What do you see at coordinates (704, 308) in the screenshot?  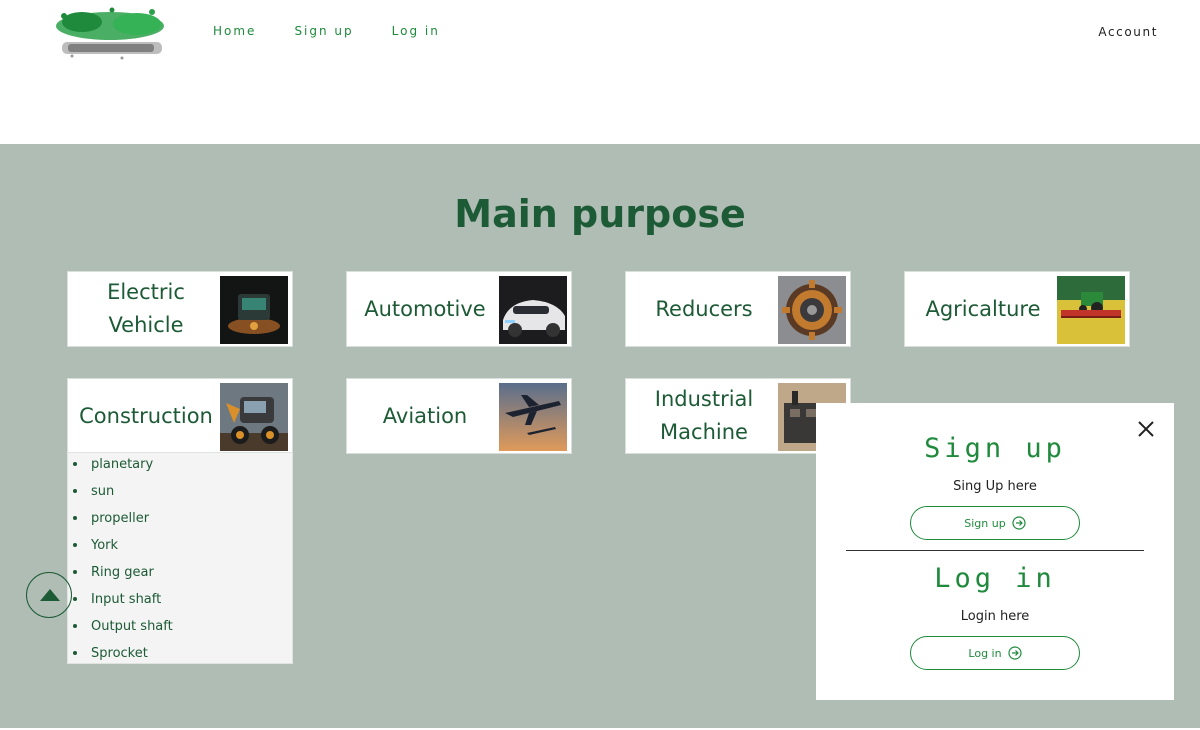 I see `card-label: Reducers` at bounding box center [704, 308].